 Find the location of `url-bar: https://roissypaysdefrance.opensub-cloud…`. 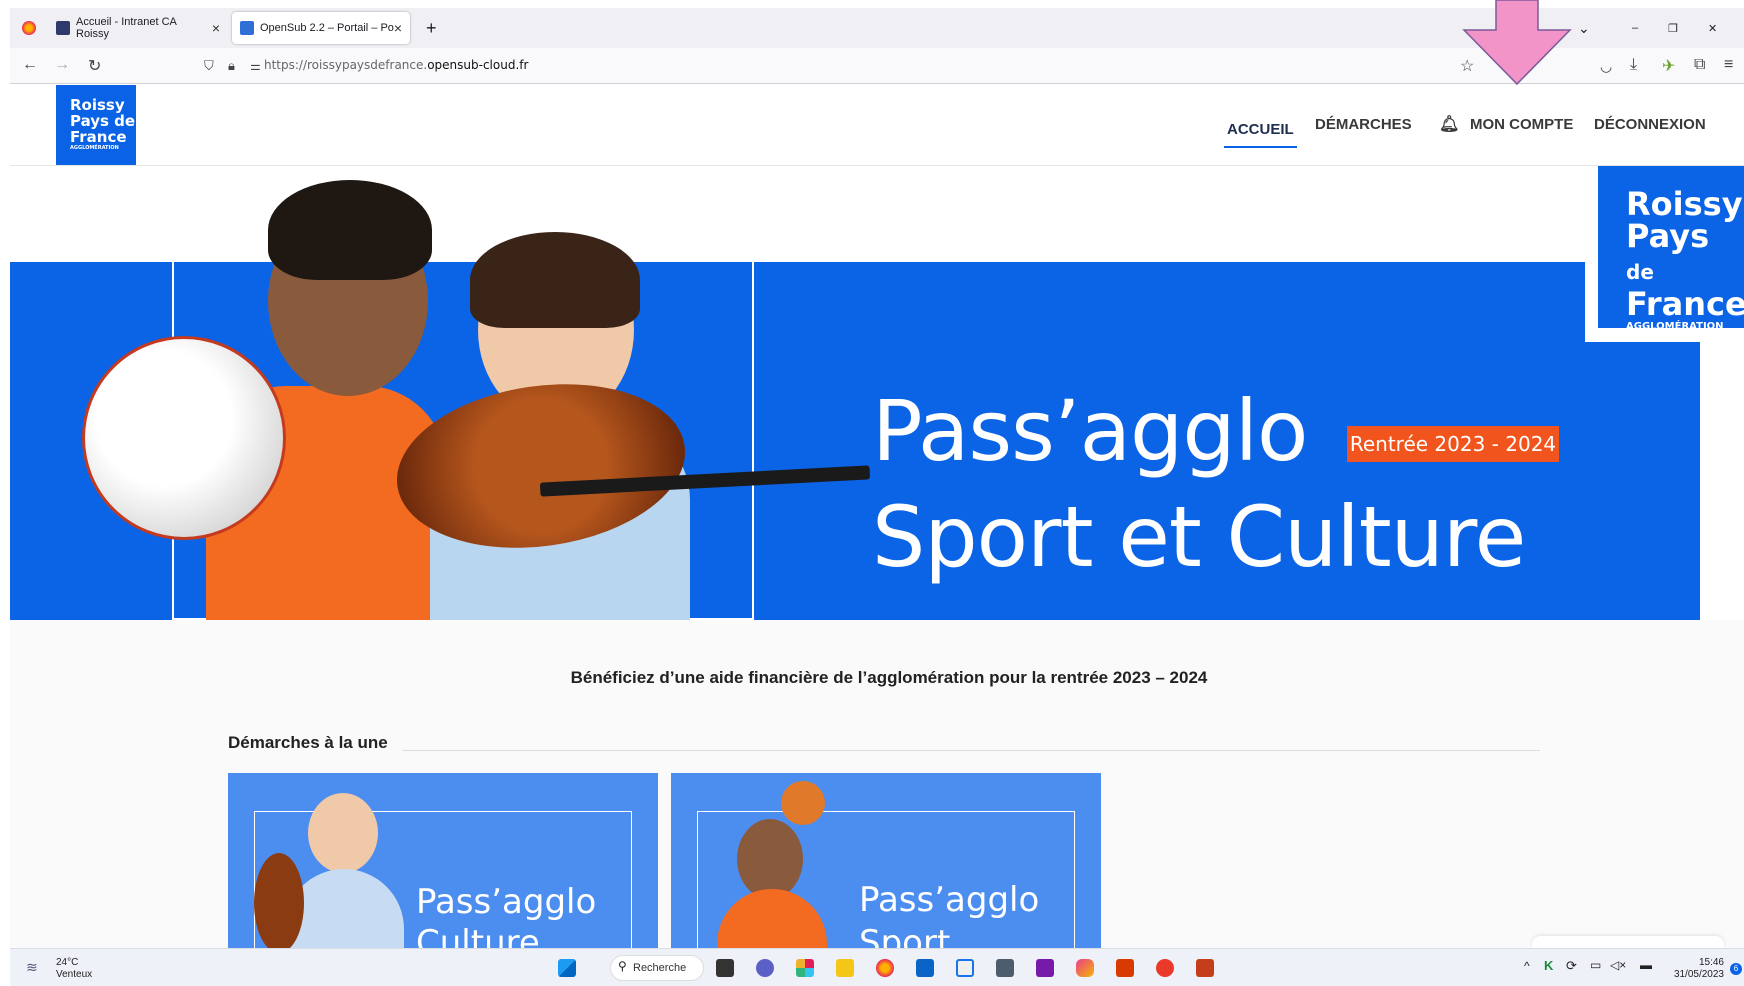

url-bar: https://roissypaysdefrance.opensub-cloud… is located at coordinates (396, 65).